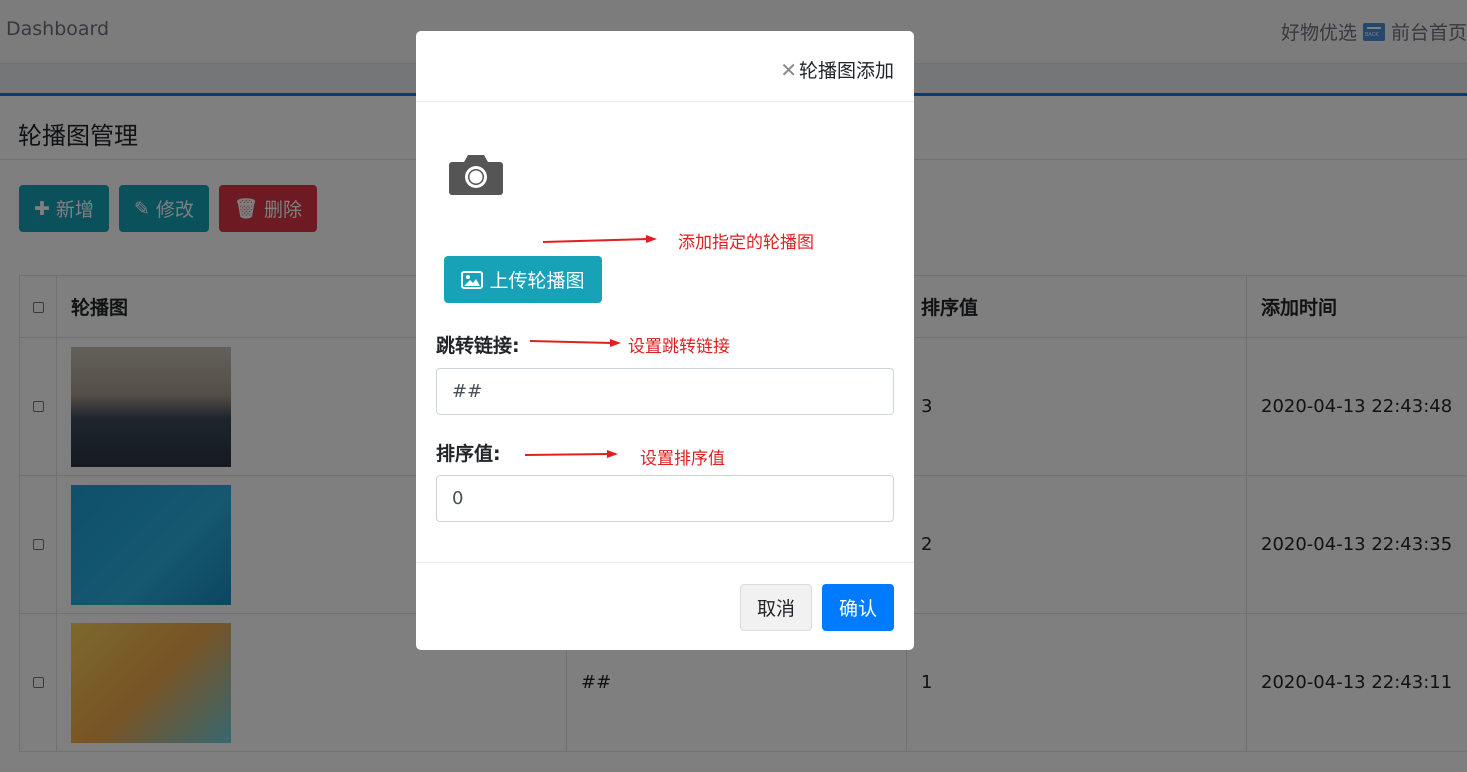 This screenshot has width=1467, height=772. Describe the element at coordinates (537, 281) in the screenshot. I see `upload-button-label: 上传轮播图` at that location.